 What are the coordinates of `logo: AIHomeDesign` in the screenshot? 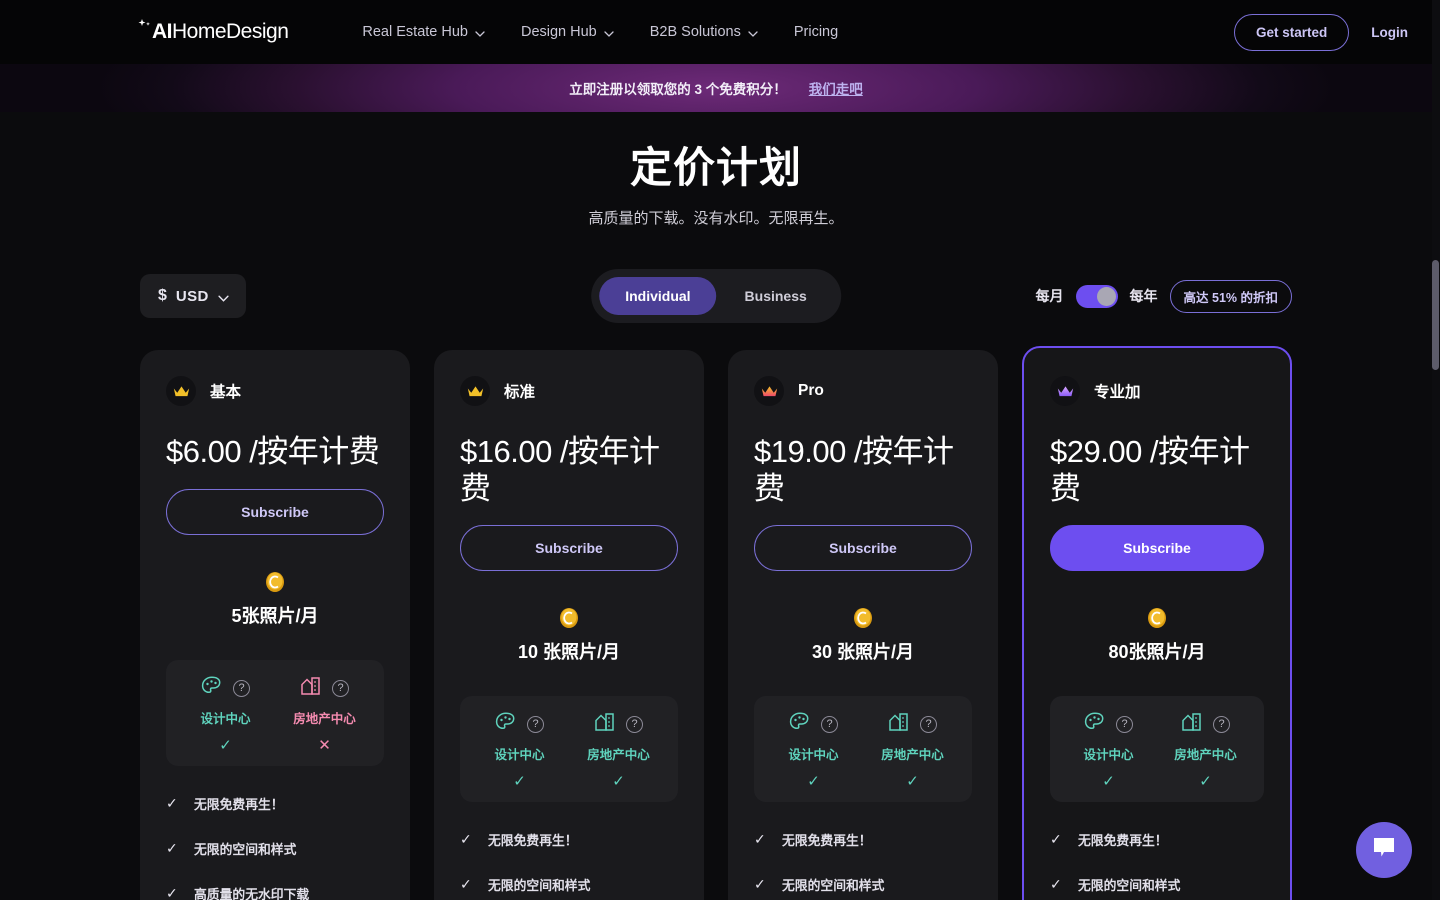 It's located at (212, 31).